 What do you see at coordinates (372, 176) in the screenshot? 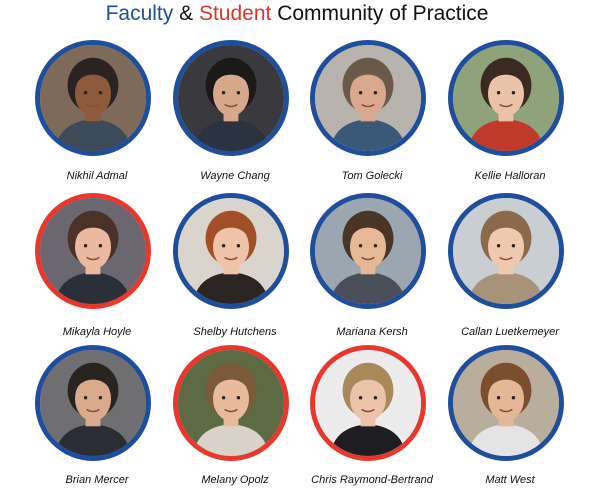
I see `member-name: Tom Golecki` at bounding box center [372, 176].